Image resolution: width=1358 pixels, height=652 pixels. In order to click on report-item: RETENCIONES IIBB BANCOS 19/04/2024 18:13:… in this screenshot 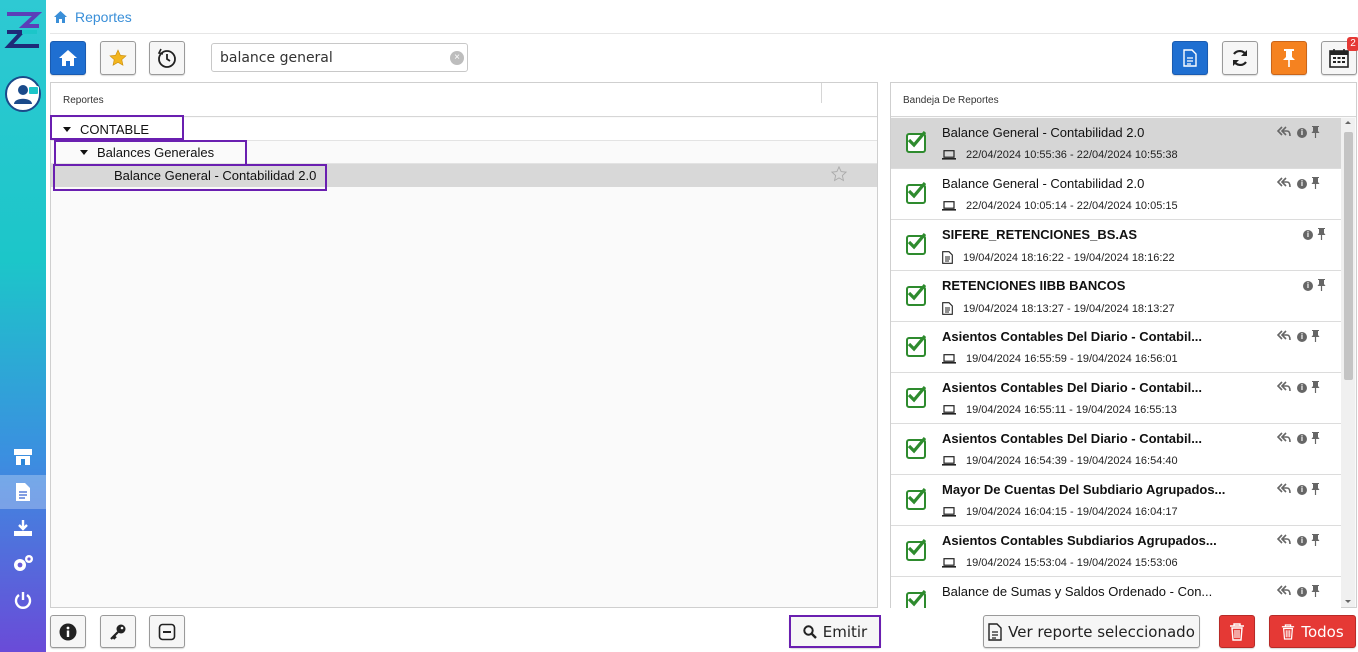, I will do `click(1116, 296)`.